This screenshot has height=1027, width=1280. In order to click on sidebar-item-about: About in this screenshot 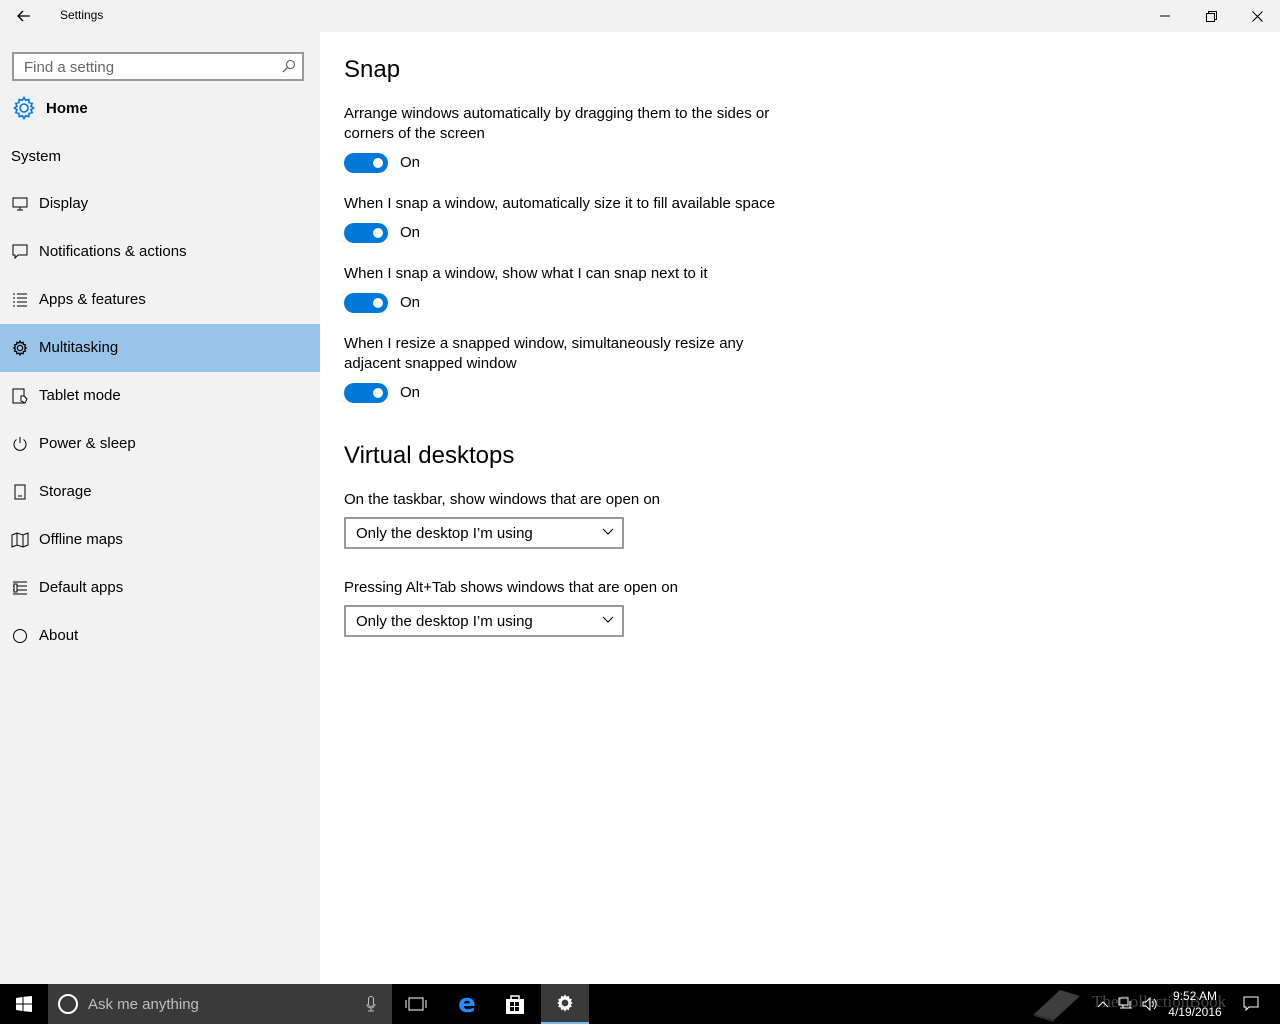, I will do `click(160, 636)`.